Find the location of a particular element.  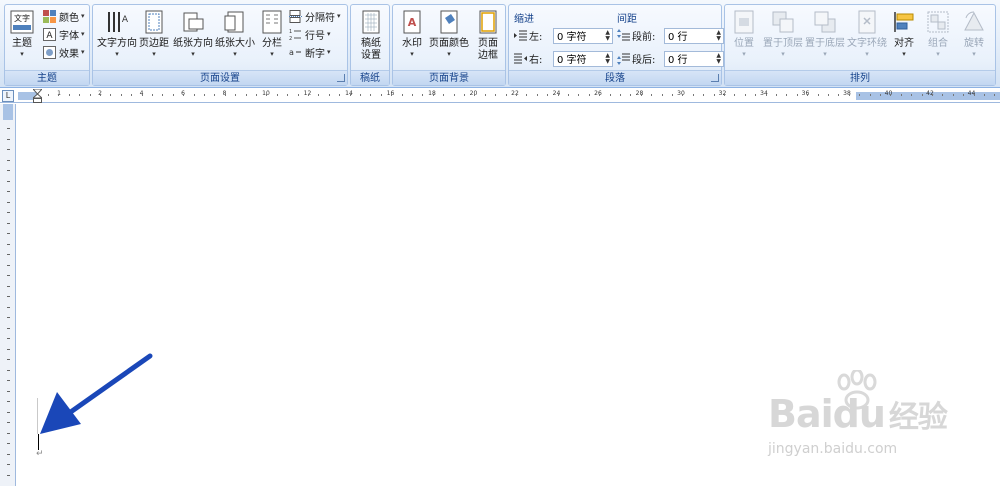

line-numbers-button: 12 行号 ▾ is located at coordinates (310, 34).